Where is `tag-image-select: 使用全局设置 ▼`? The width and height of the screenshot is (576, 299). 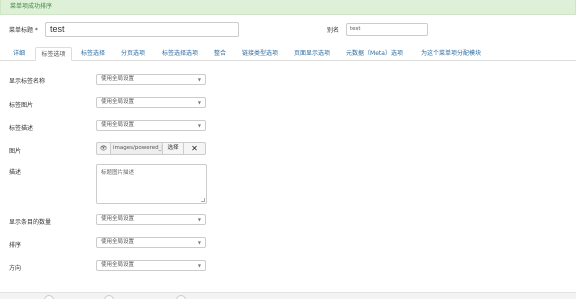 tag-image-select: 使用全局设置 ▼ is located at coordinates (151, 102).